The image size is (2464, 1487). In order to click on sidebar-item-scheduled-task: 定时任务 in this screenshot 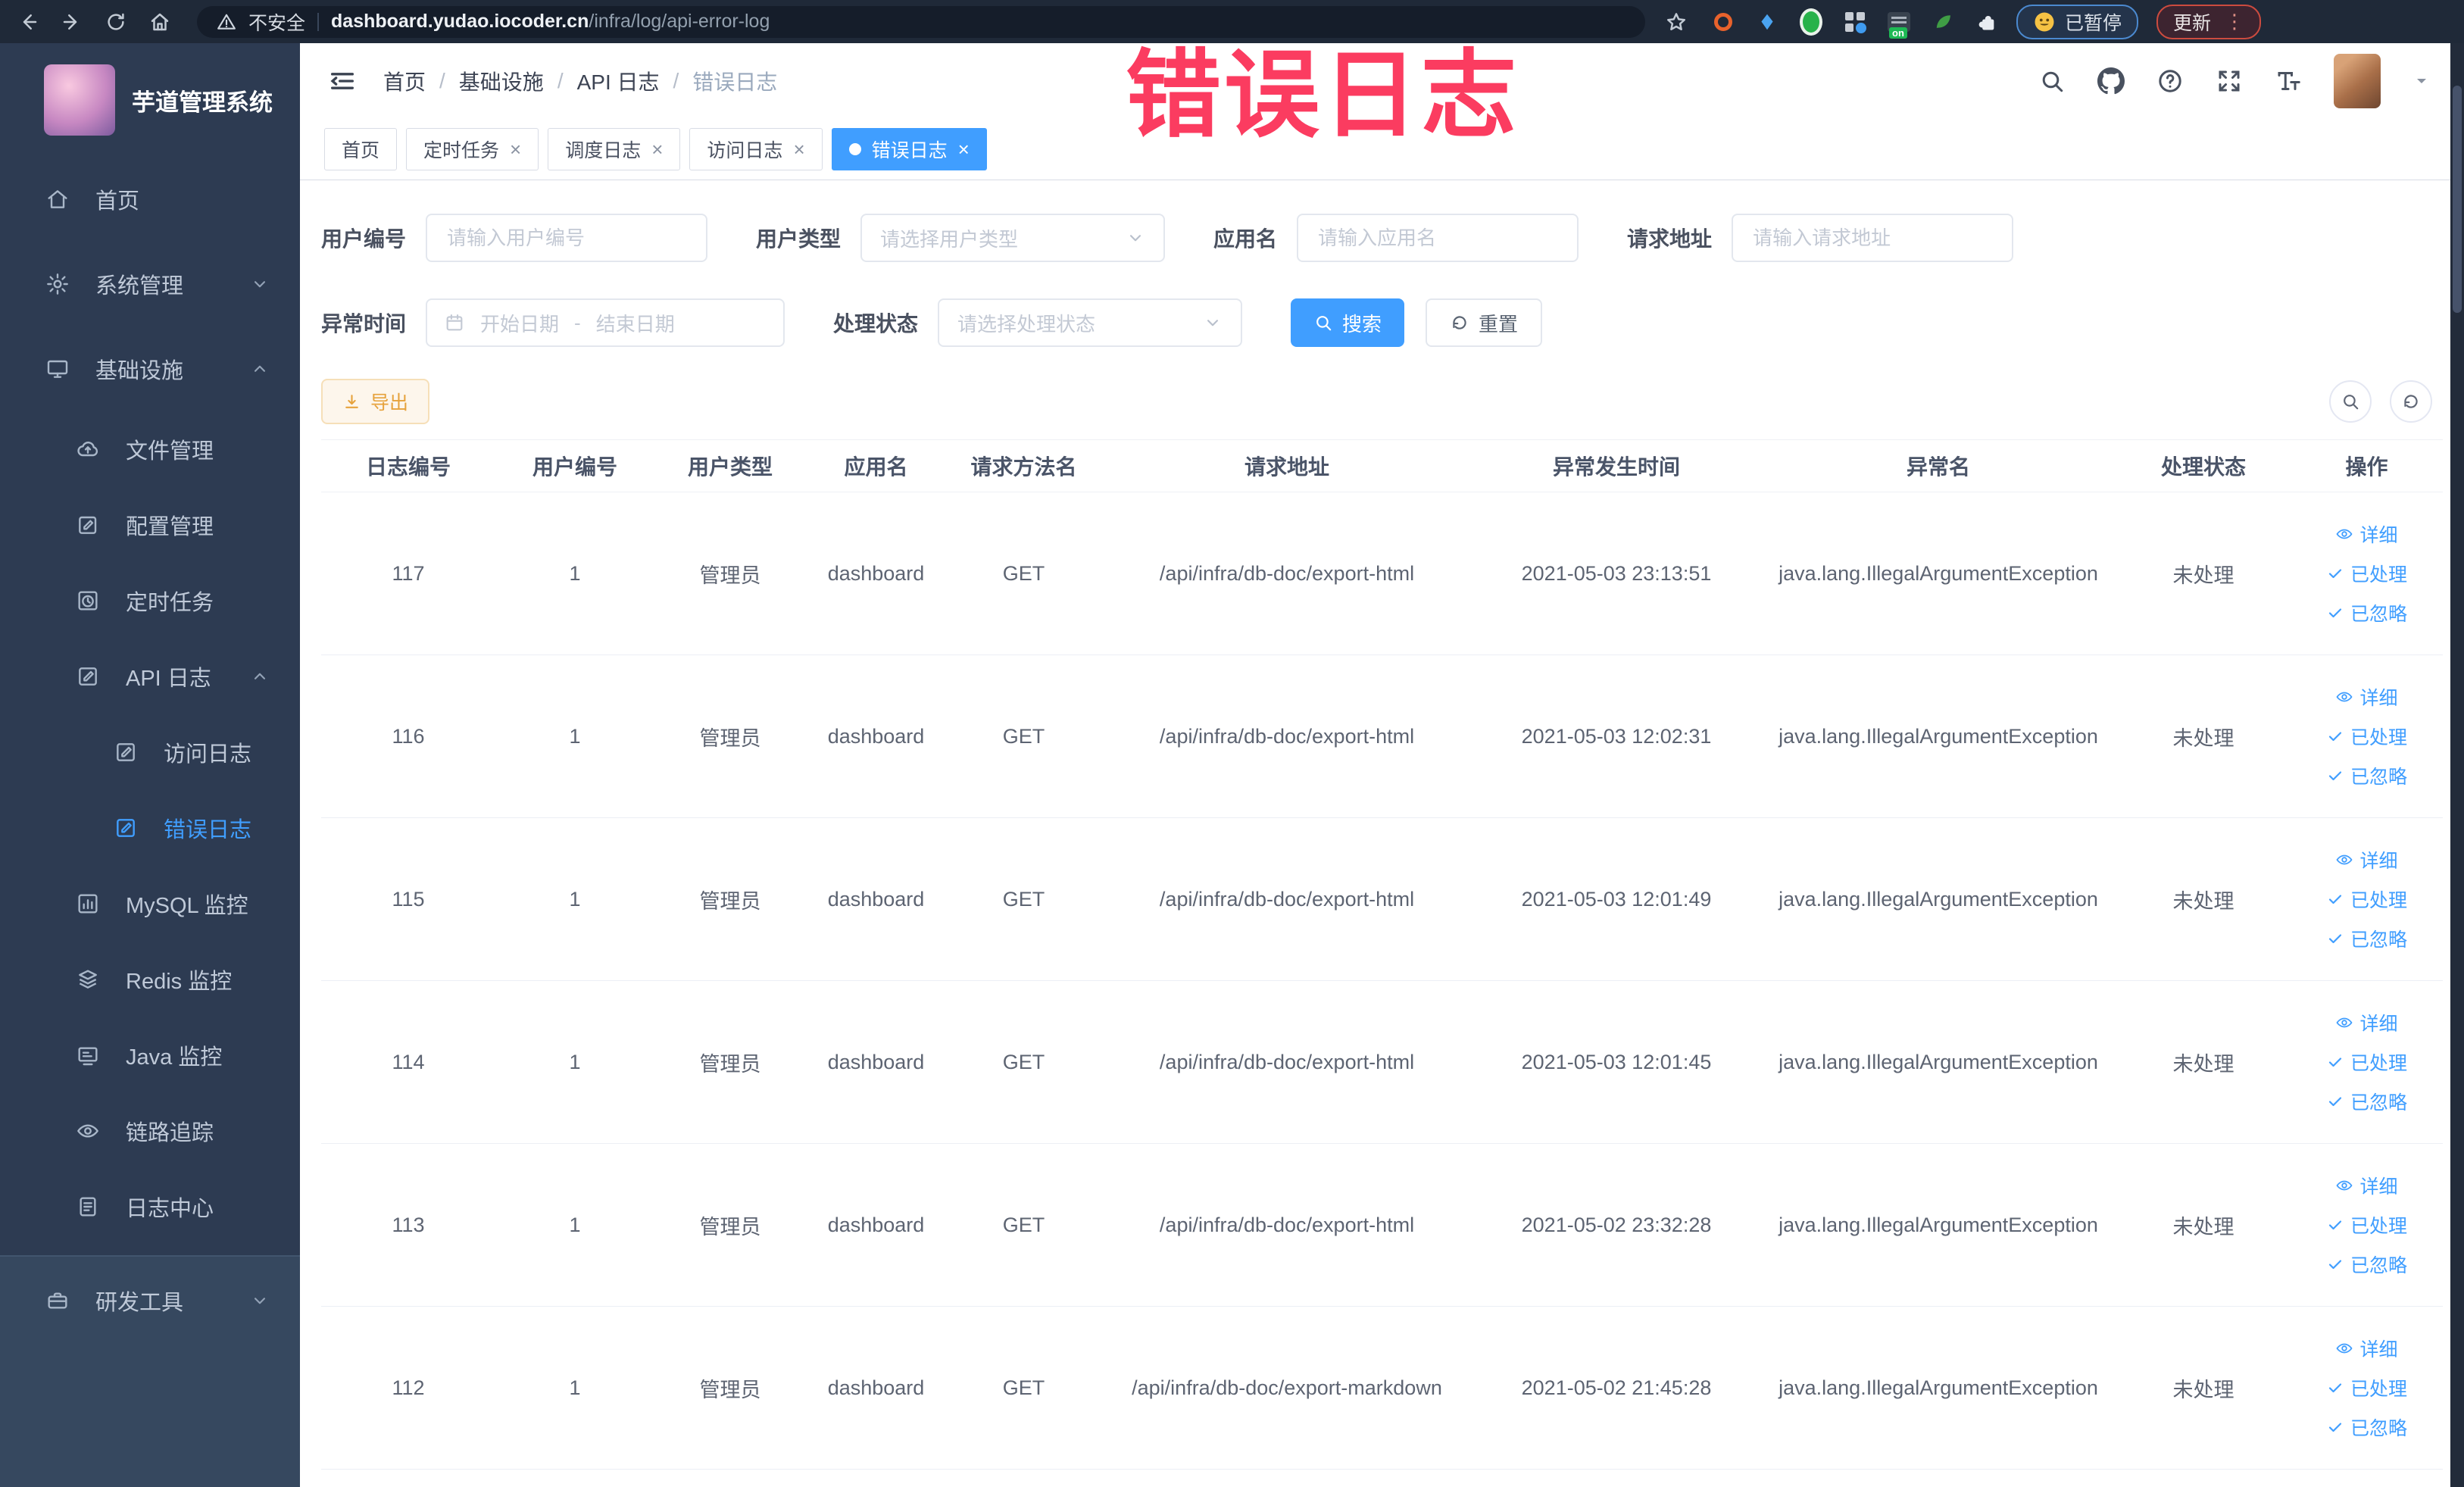, I will do `click(150, 601)`.